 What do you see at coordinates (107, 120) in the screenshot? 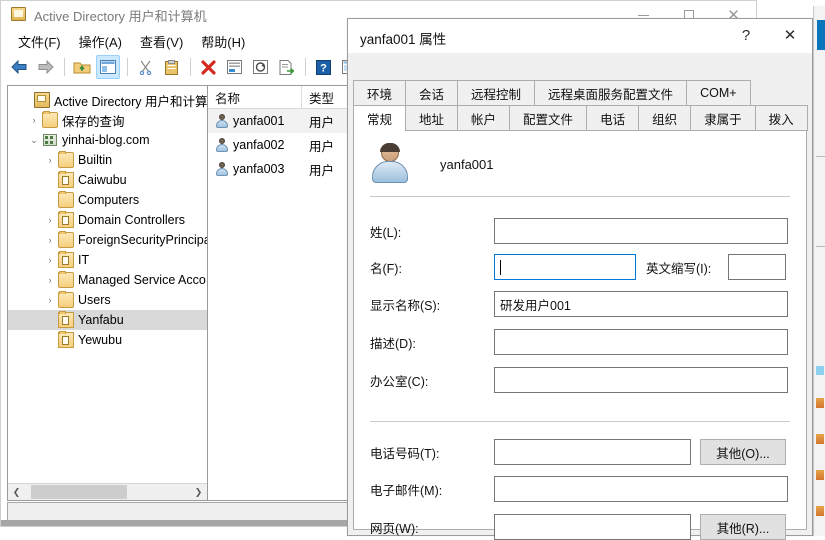
I see `tree-item-saved-queries: › 保存的查询` at bounding box center [107, 120].